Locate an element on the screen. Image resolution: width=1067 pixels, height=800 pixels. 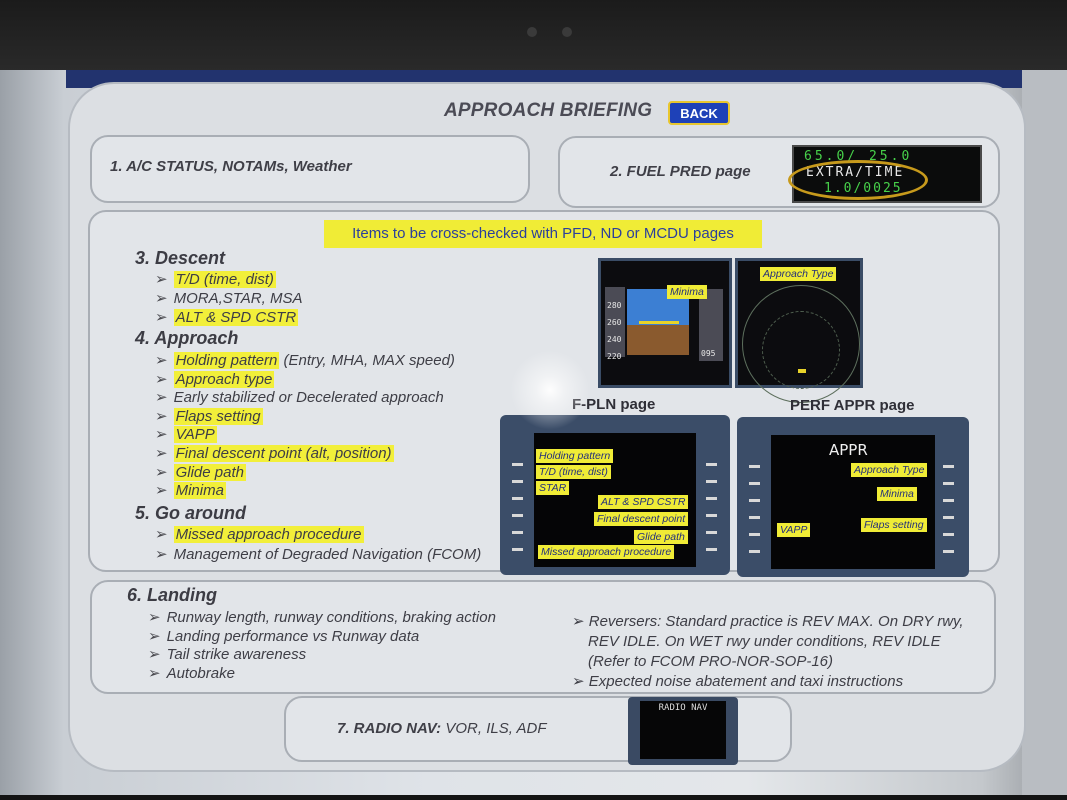
radio-nav-label-rest: VOR, ILS, ADF is located at coordinates (494, 728).